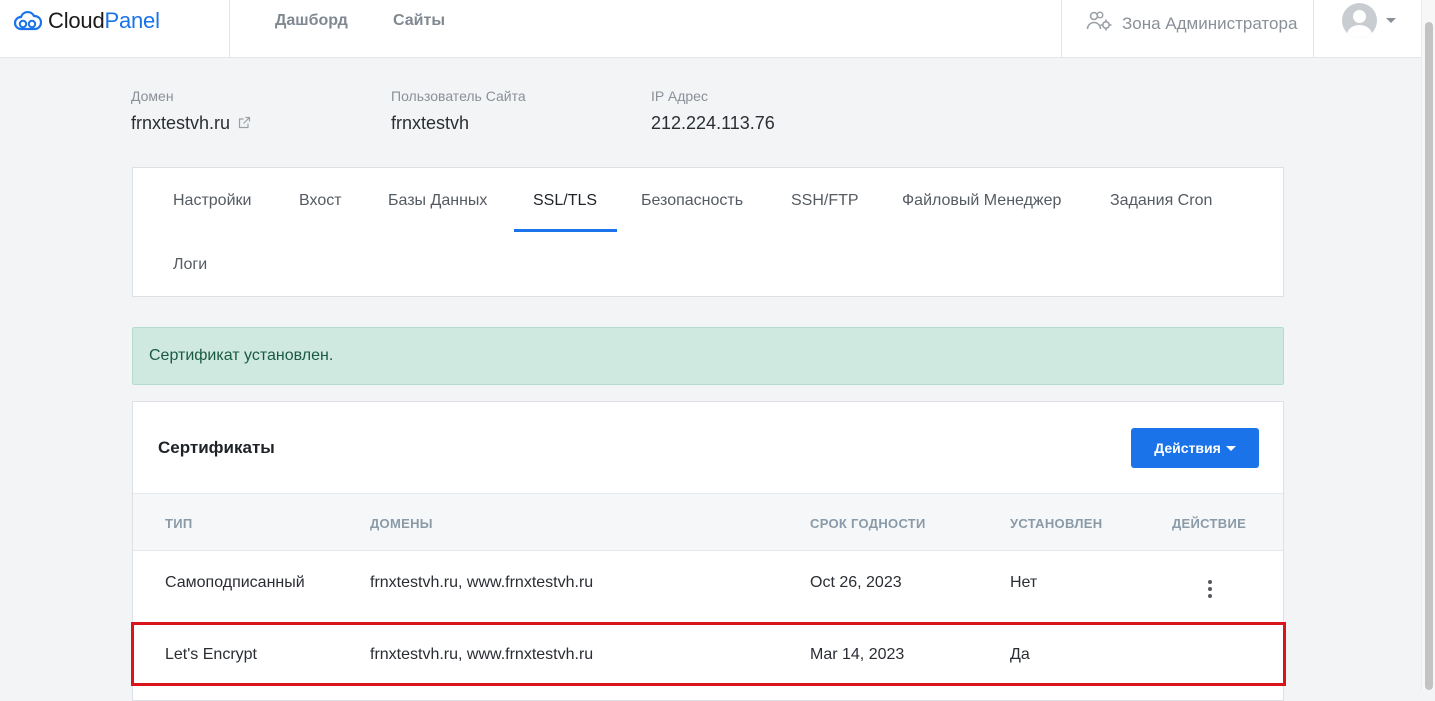 The image size is (1435, 701). I want to click on certificates-title: Сертификаты, so click(216, 447).